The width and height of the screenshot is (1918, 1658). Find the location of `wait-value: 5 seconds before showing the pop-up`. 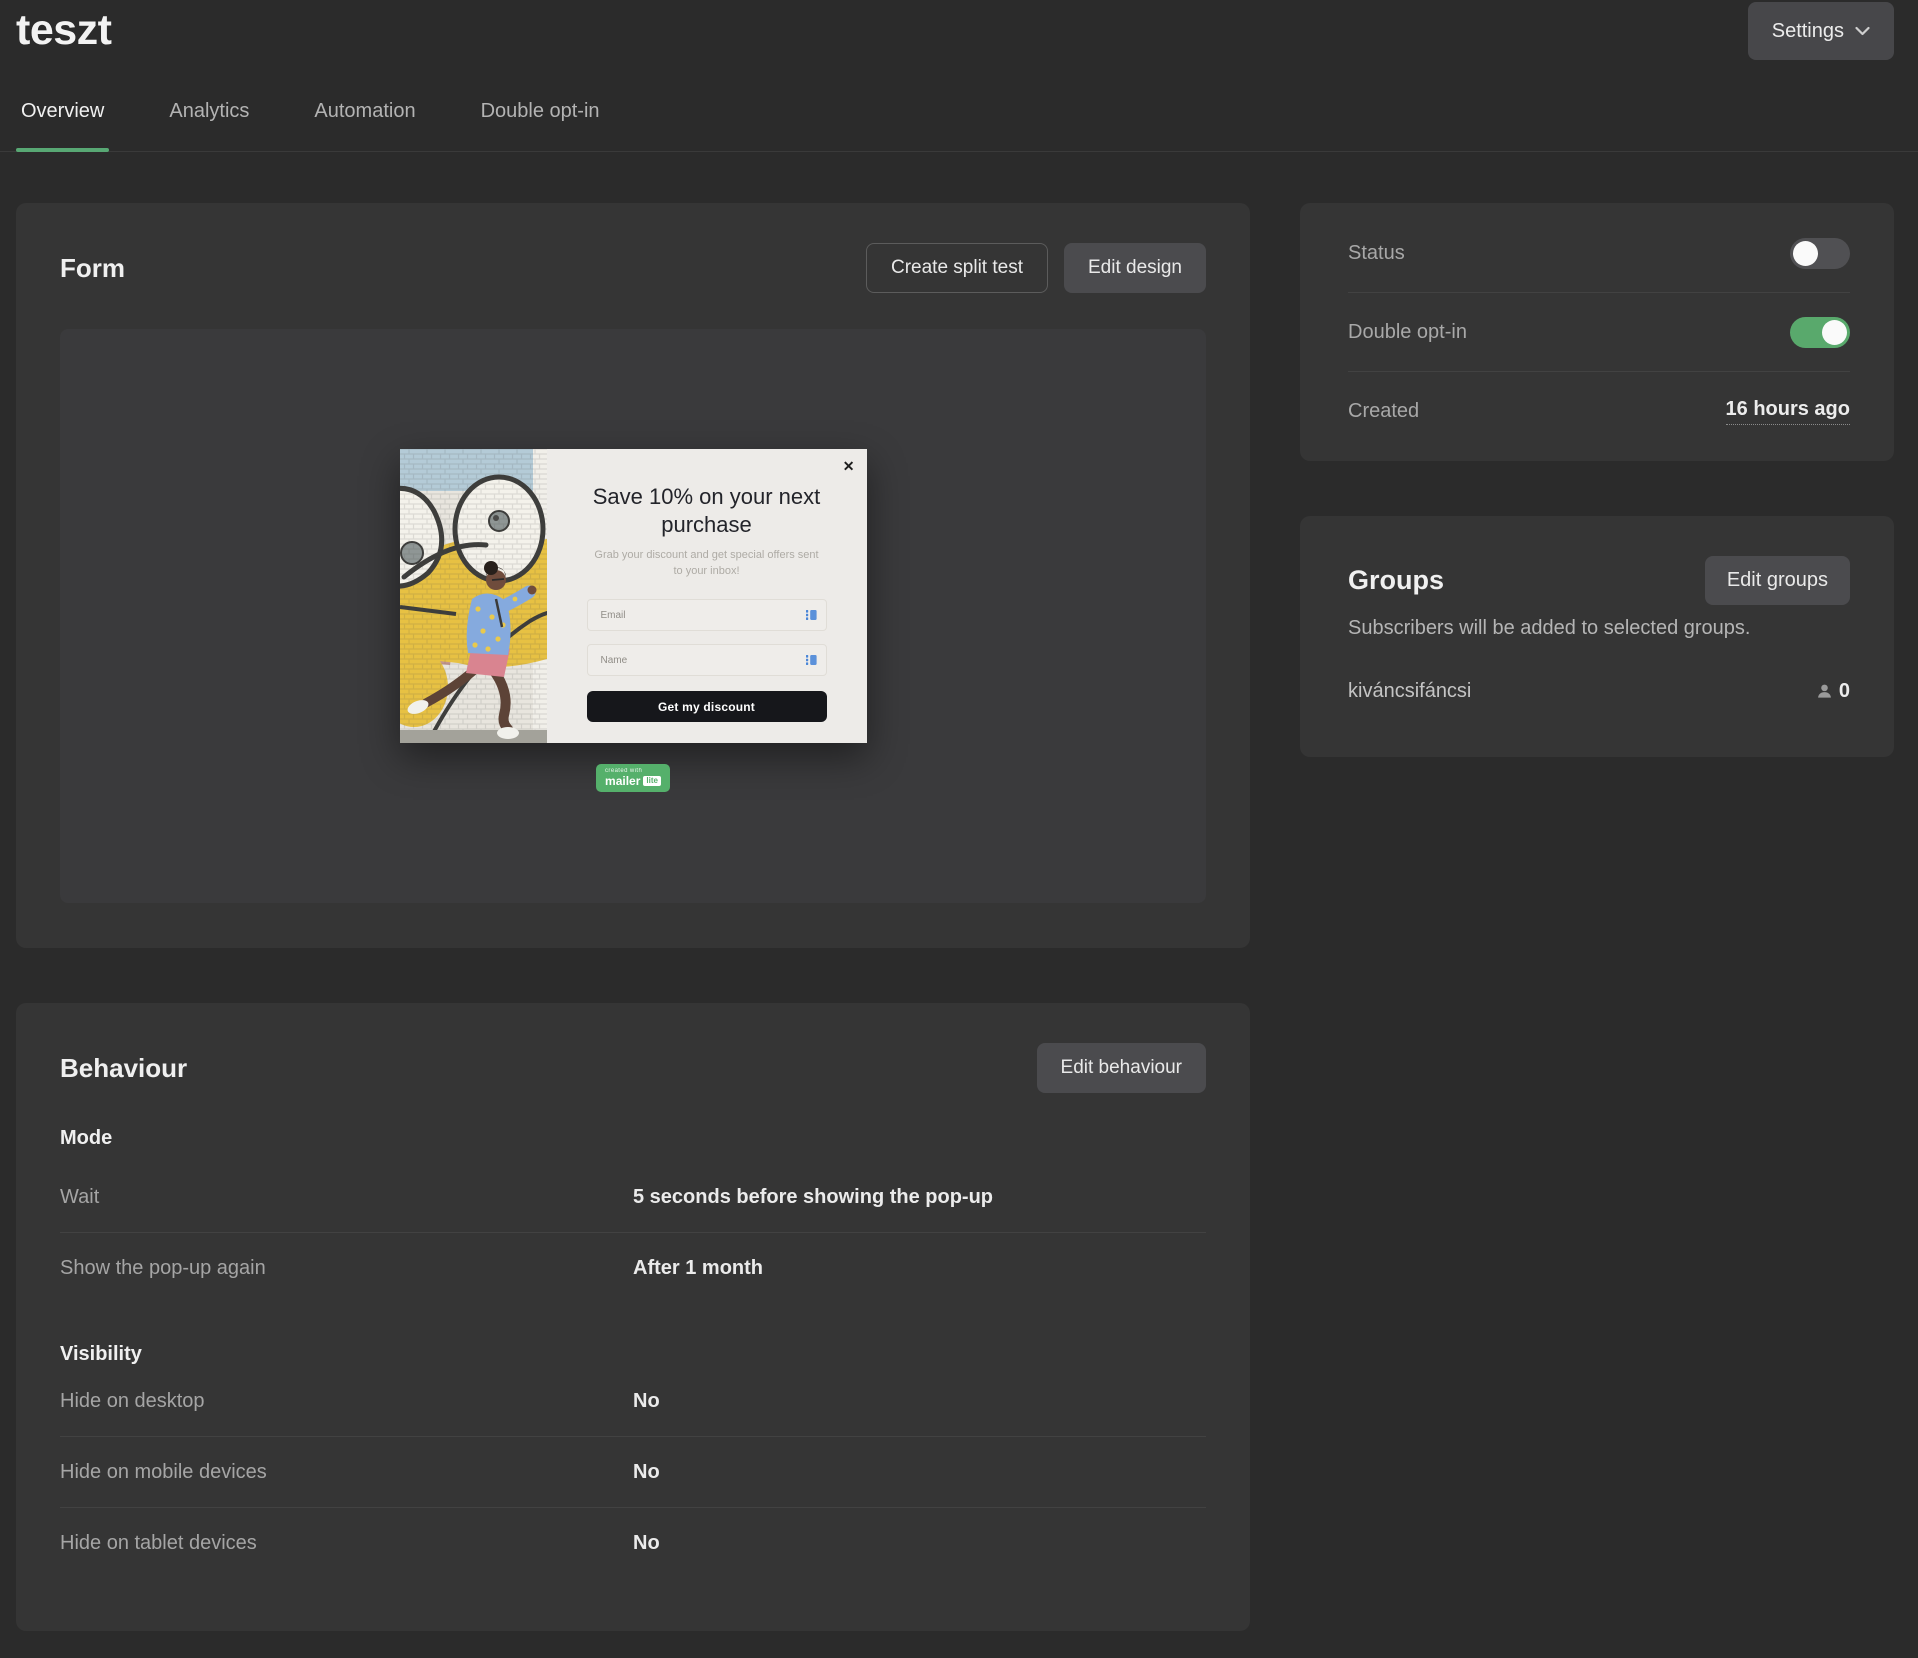

wait-value: 5 seconds before showing the pop-up is located at coordinates (813, 1196).